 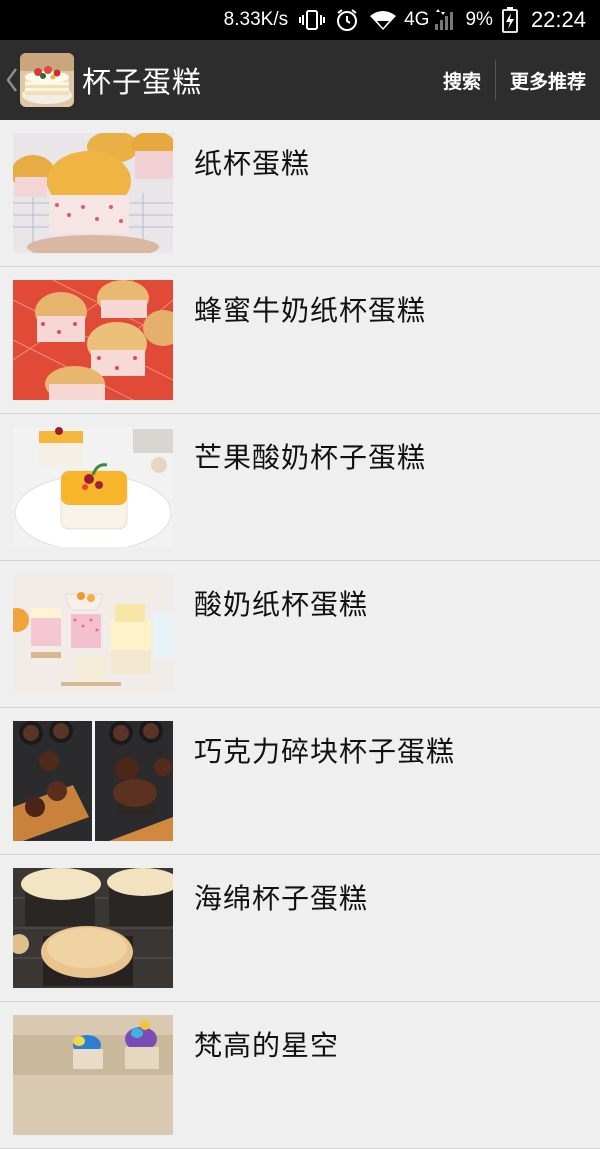 I want to click on signal-icon, so click(x=445, y=20).